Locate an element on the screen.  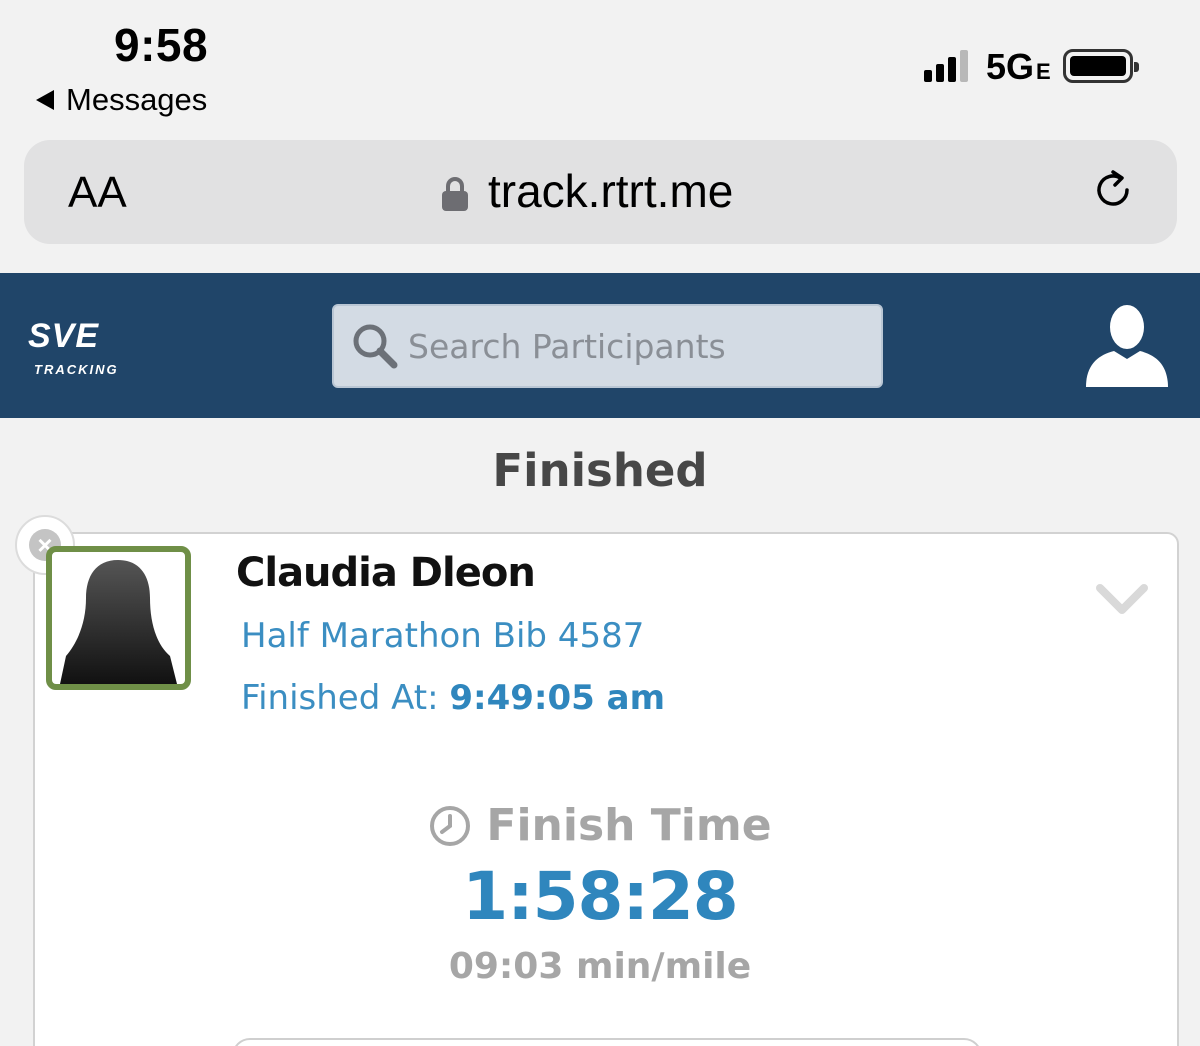
text-size-label: AA is located at coordinates (97, 192).